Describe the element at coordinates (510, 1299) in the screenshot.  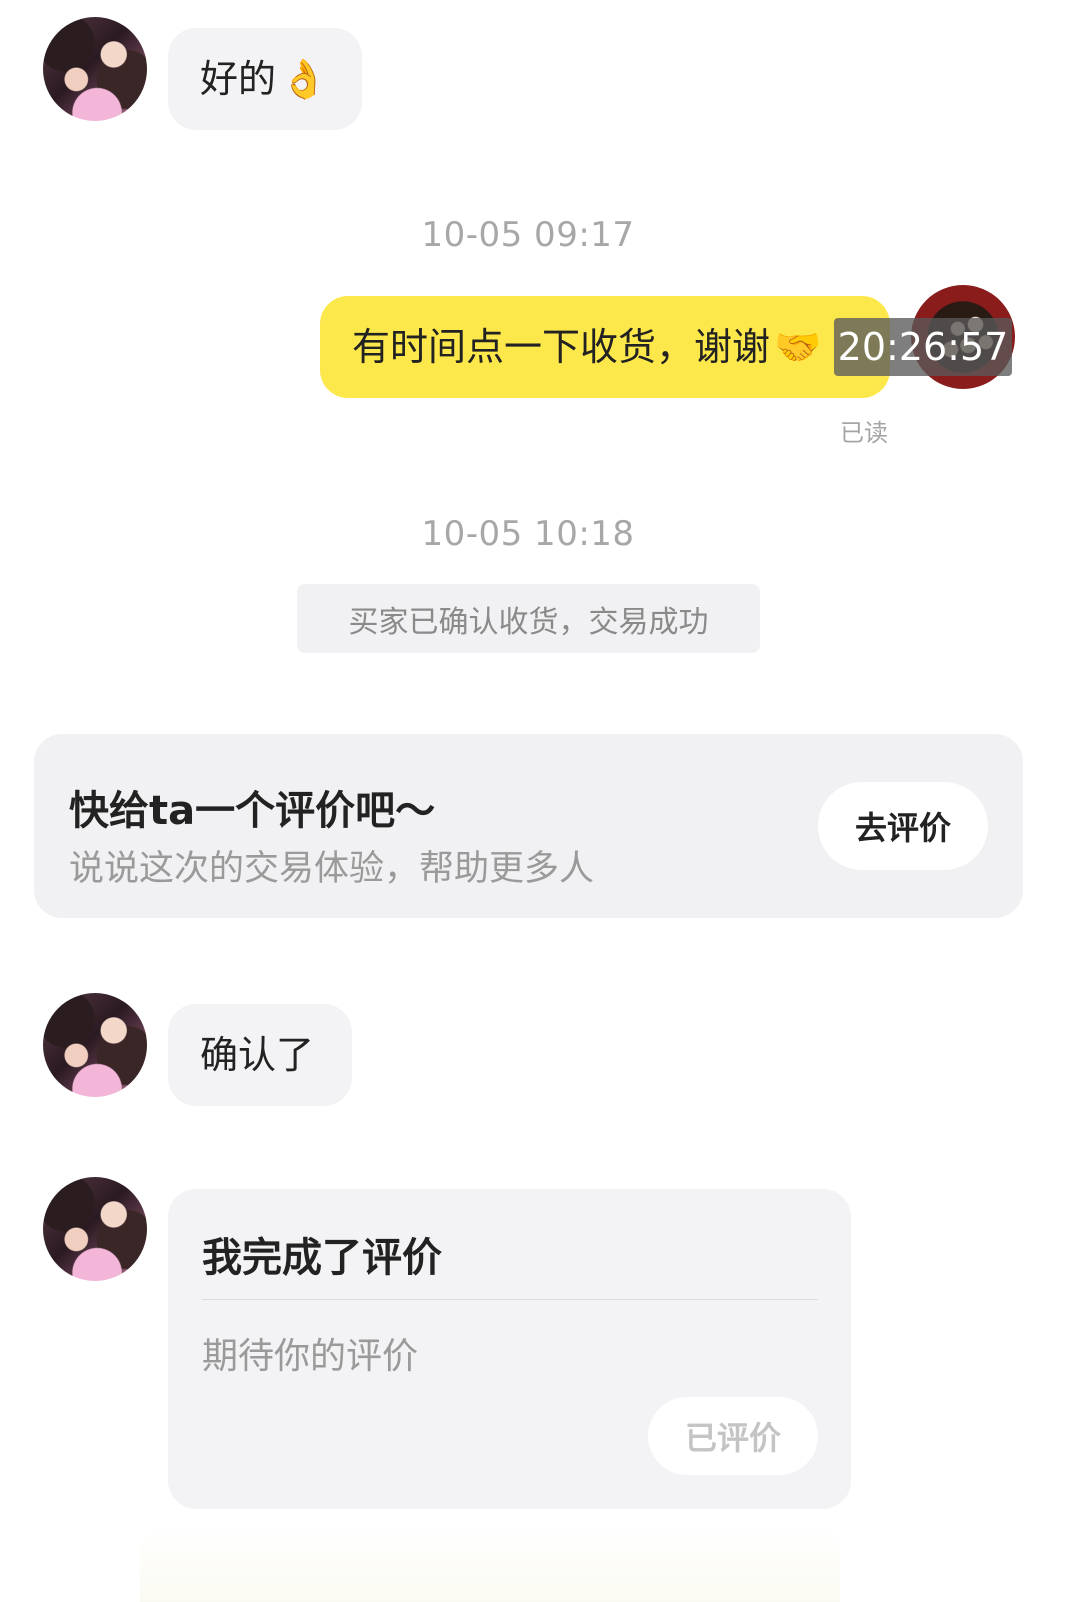
I see `review-card-divider` at that location.